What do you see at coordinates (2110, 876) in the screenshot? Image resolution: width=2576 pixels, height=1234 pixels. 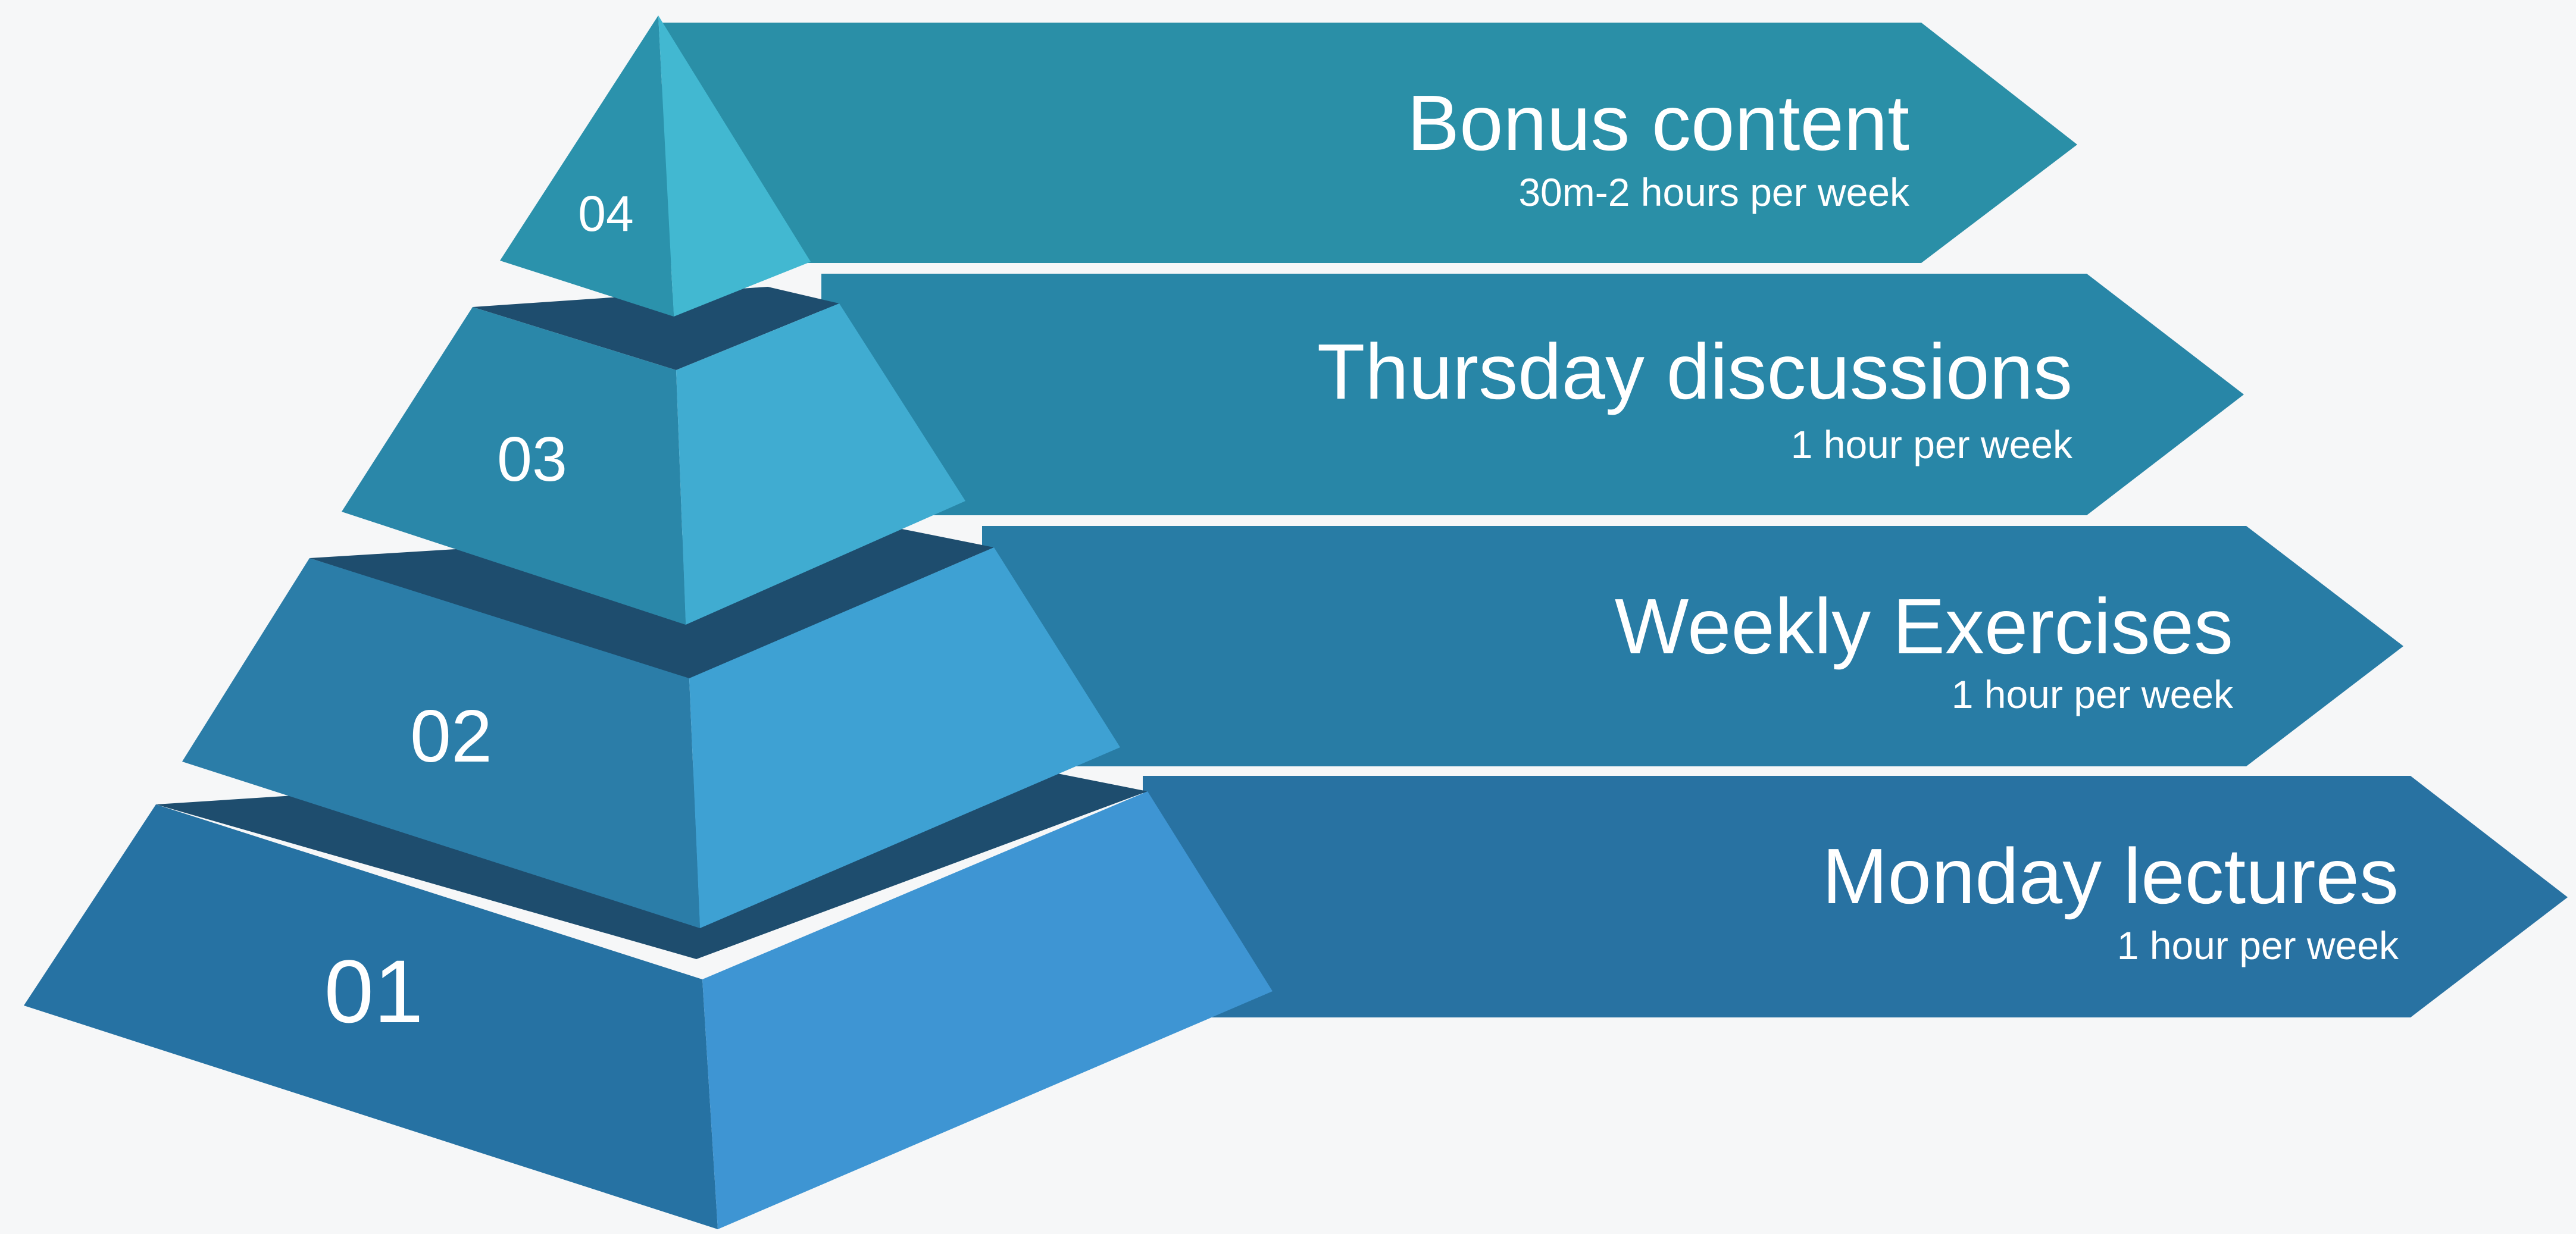 I see `arrow-title-01: Monday lectures` at bounding box center [2110, 876].